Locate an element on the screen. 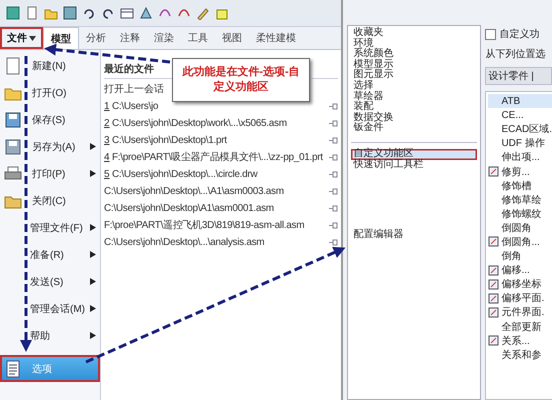 This screenshot has width=552, height=400. command-item: 全部更新 is located at coordinates (520, 327).